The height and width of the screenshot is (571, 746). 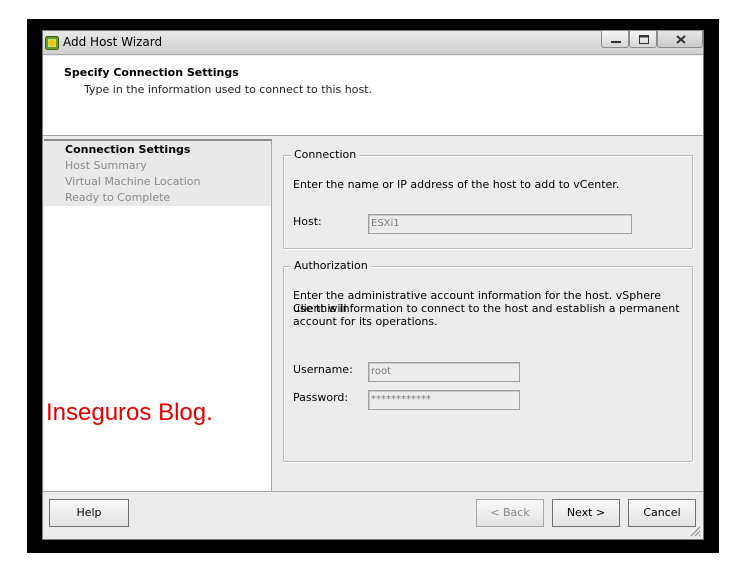 I want to click on next-button: Next >, so click(x=586, y=513).